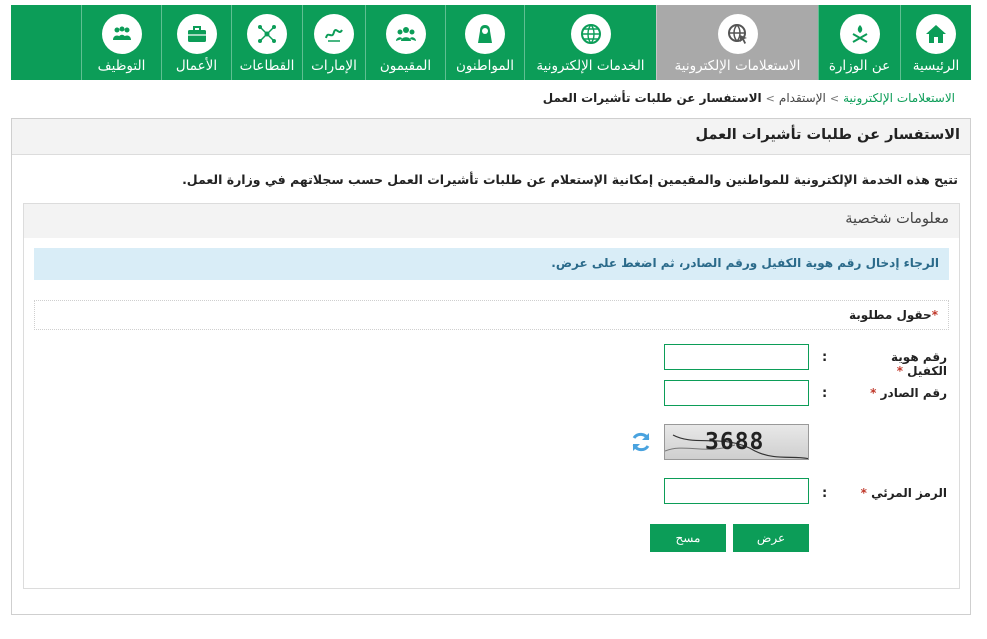 The height and width of the screenshot is (639, 987). I want to click on nav-item-residents: المقيمون, so click(405, 42).